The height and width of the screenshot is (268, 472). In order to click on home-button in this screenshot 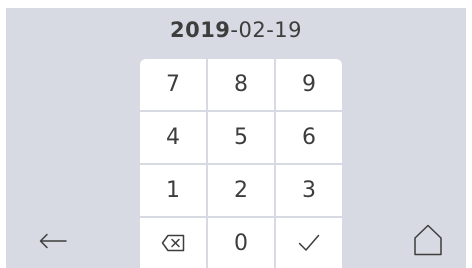, I will do `click(428, 240)`.